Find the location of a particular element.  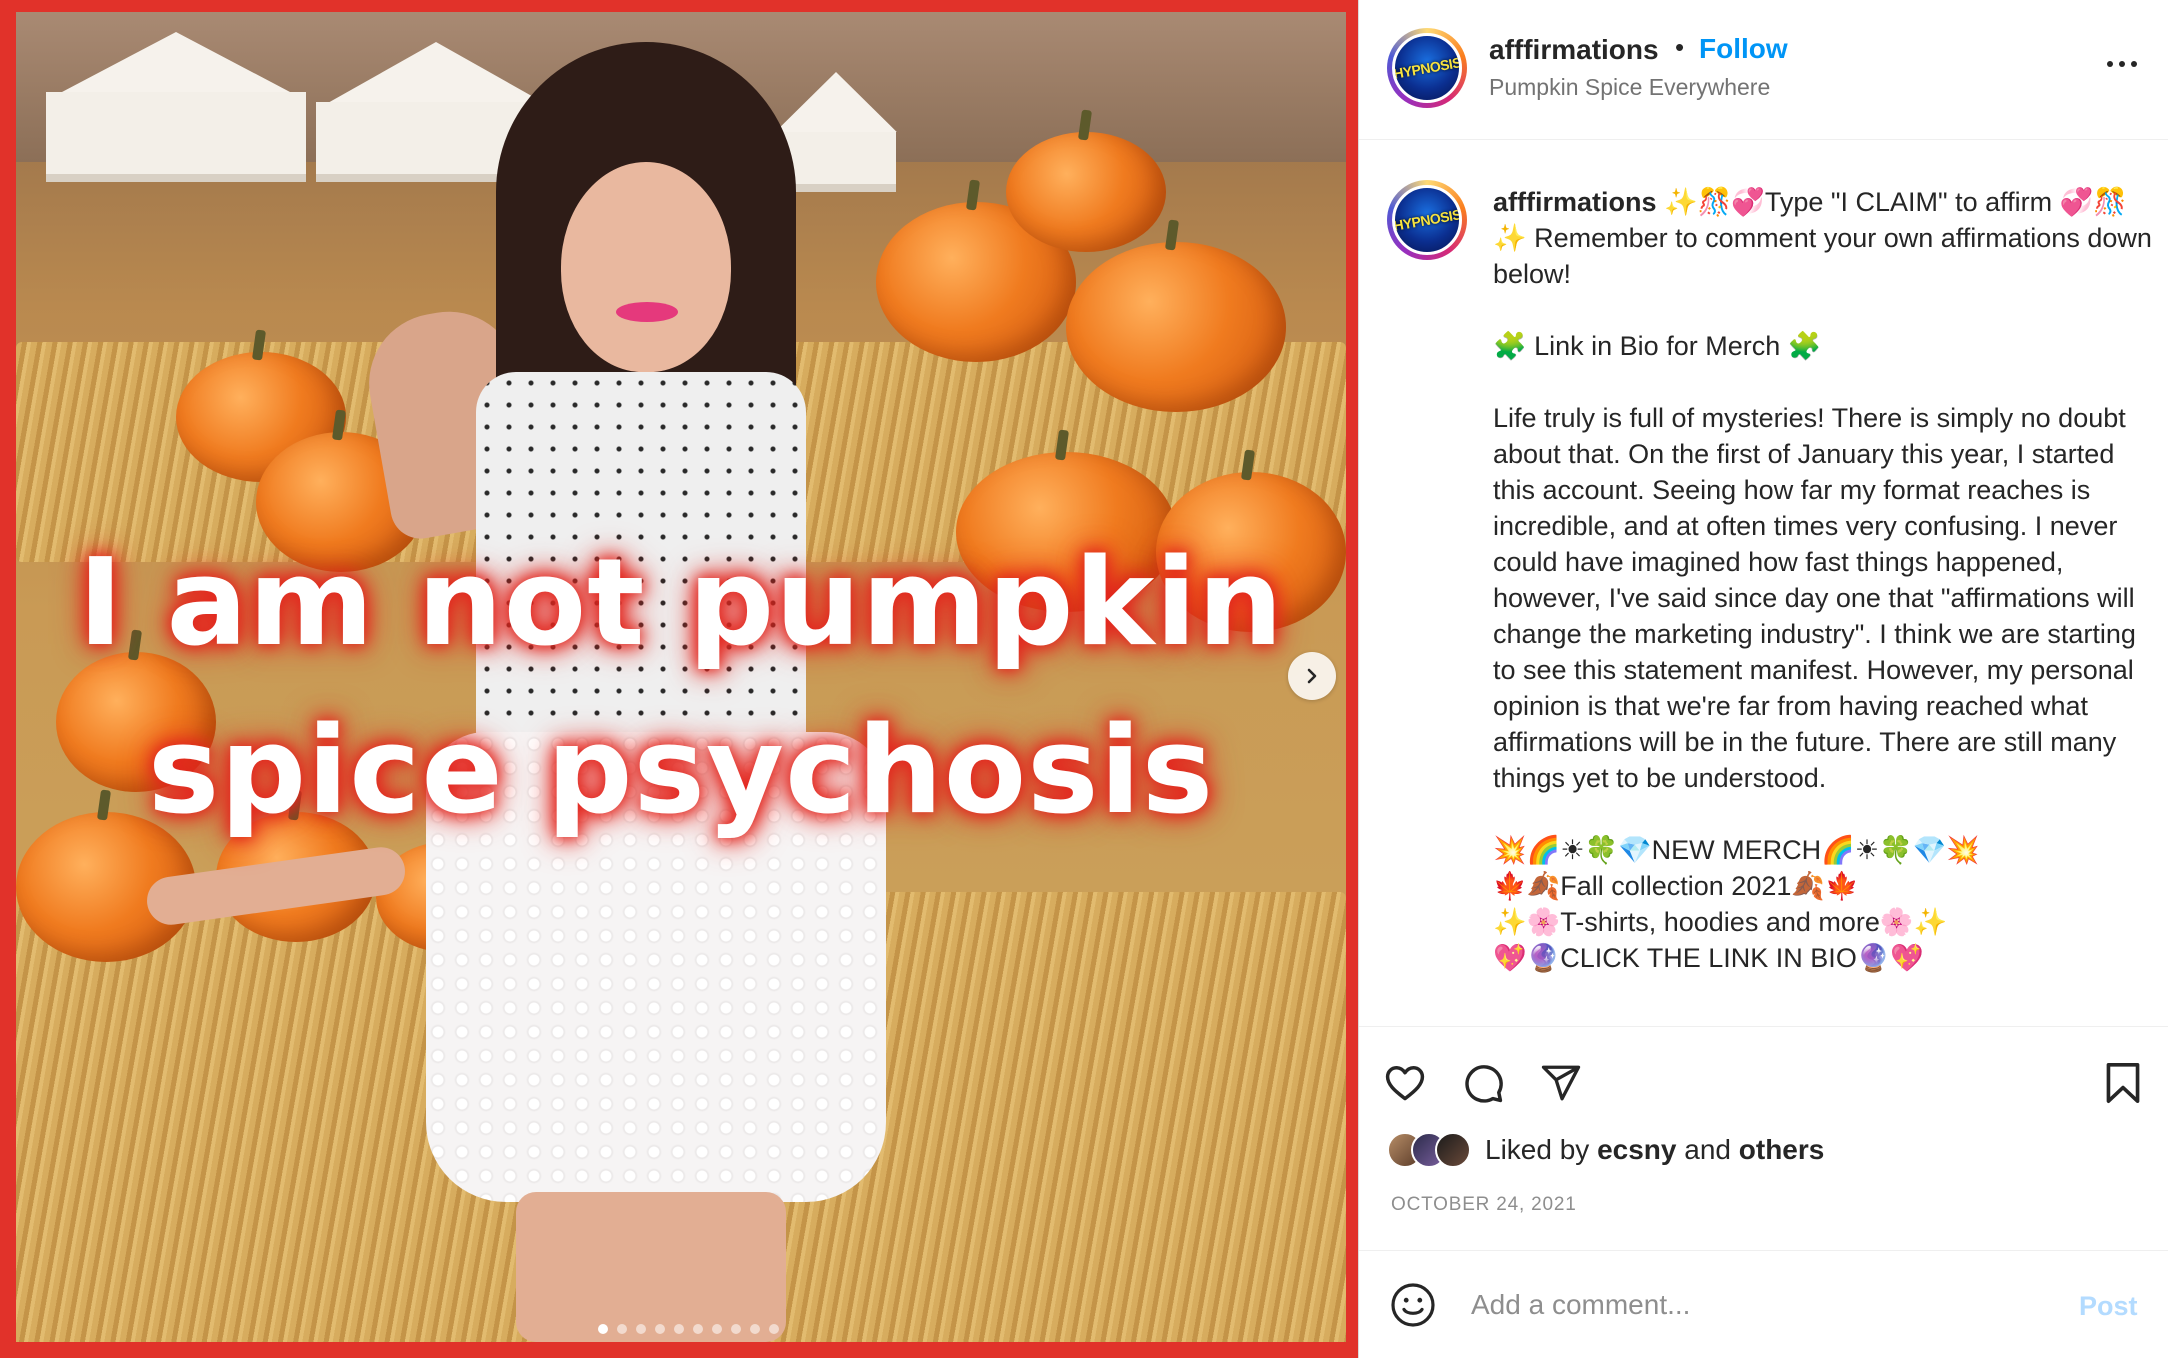

likes-user-link: ecsny is located at coordinates (1636, 1149).